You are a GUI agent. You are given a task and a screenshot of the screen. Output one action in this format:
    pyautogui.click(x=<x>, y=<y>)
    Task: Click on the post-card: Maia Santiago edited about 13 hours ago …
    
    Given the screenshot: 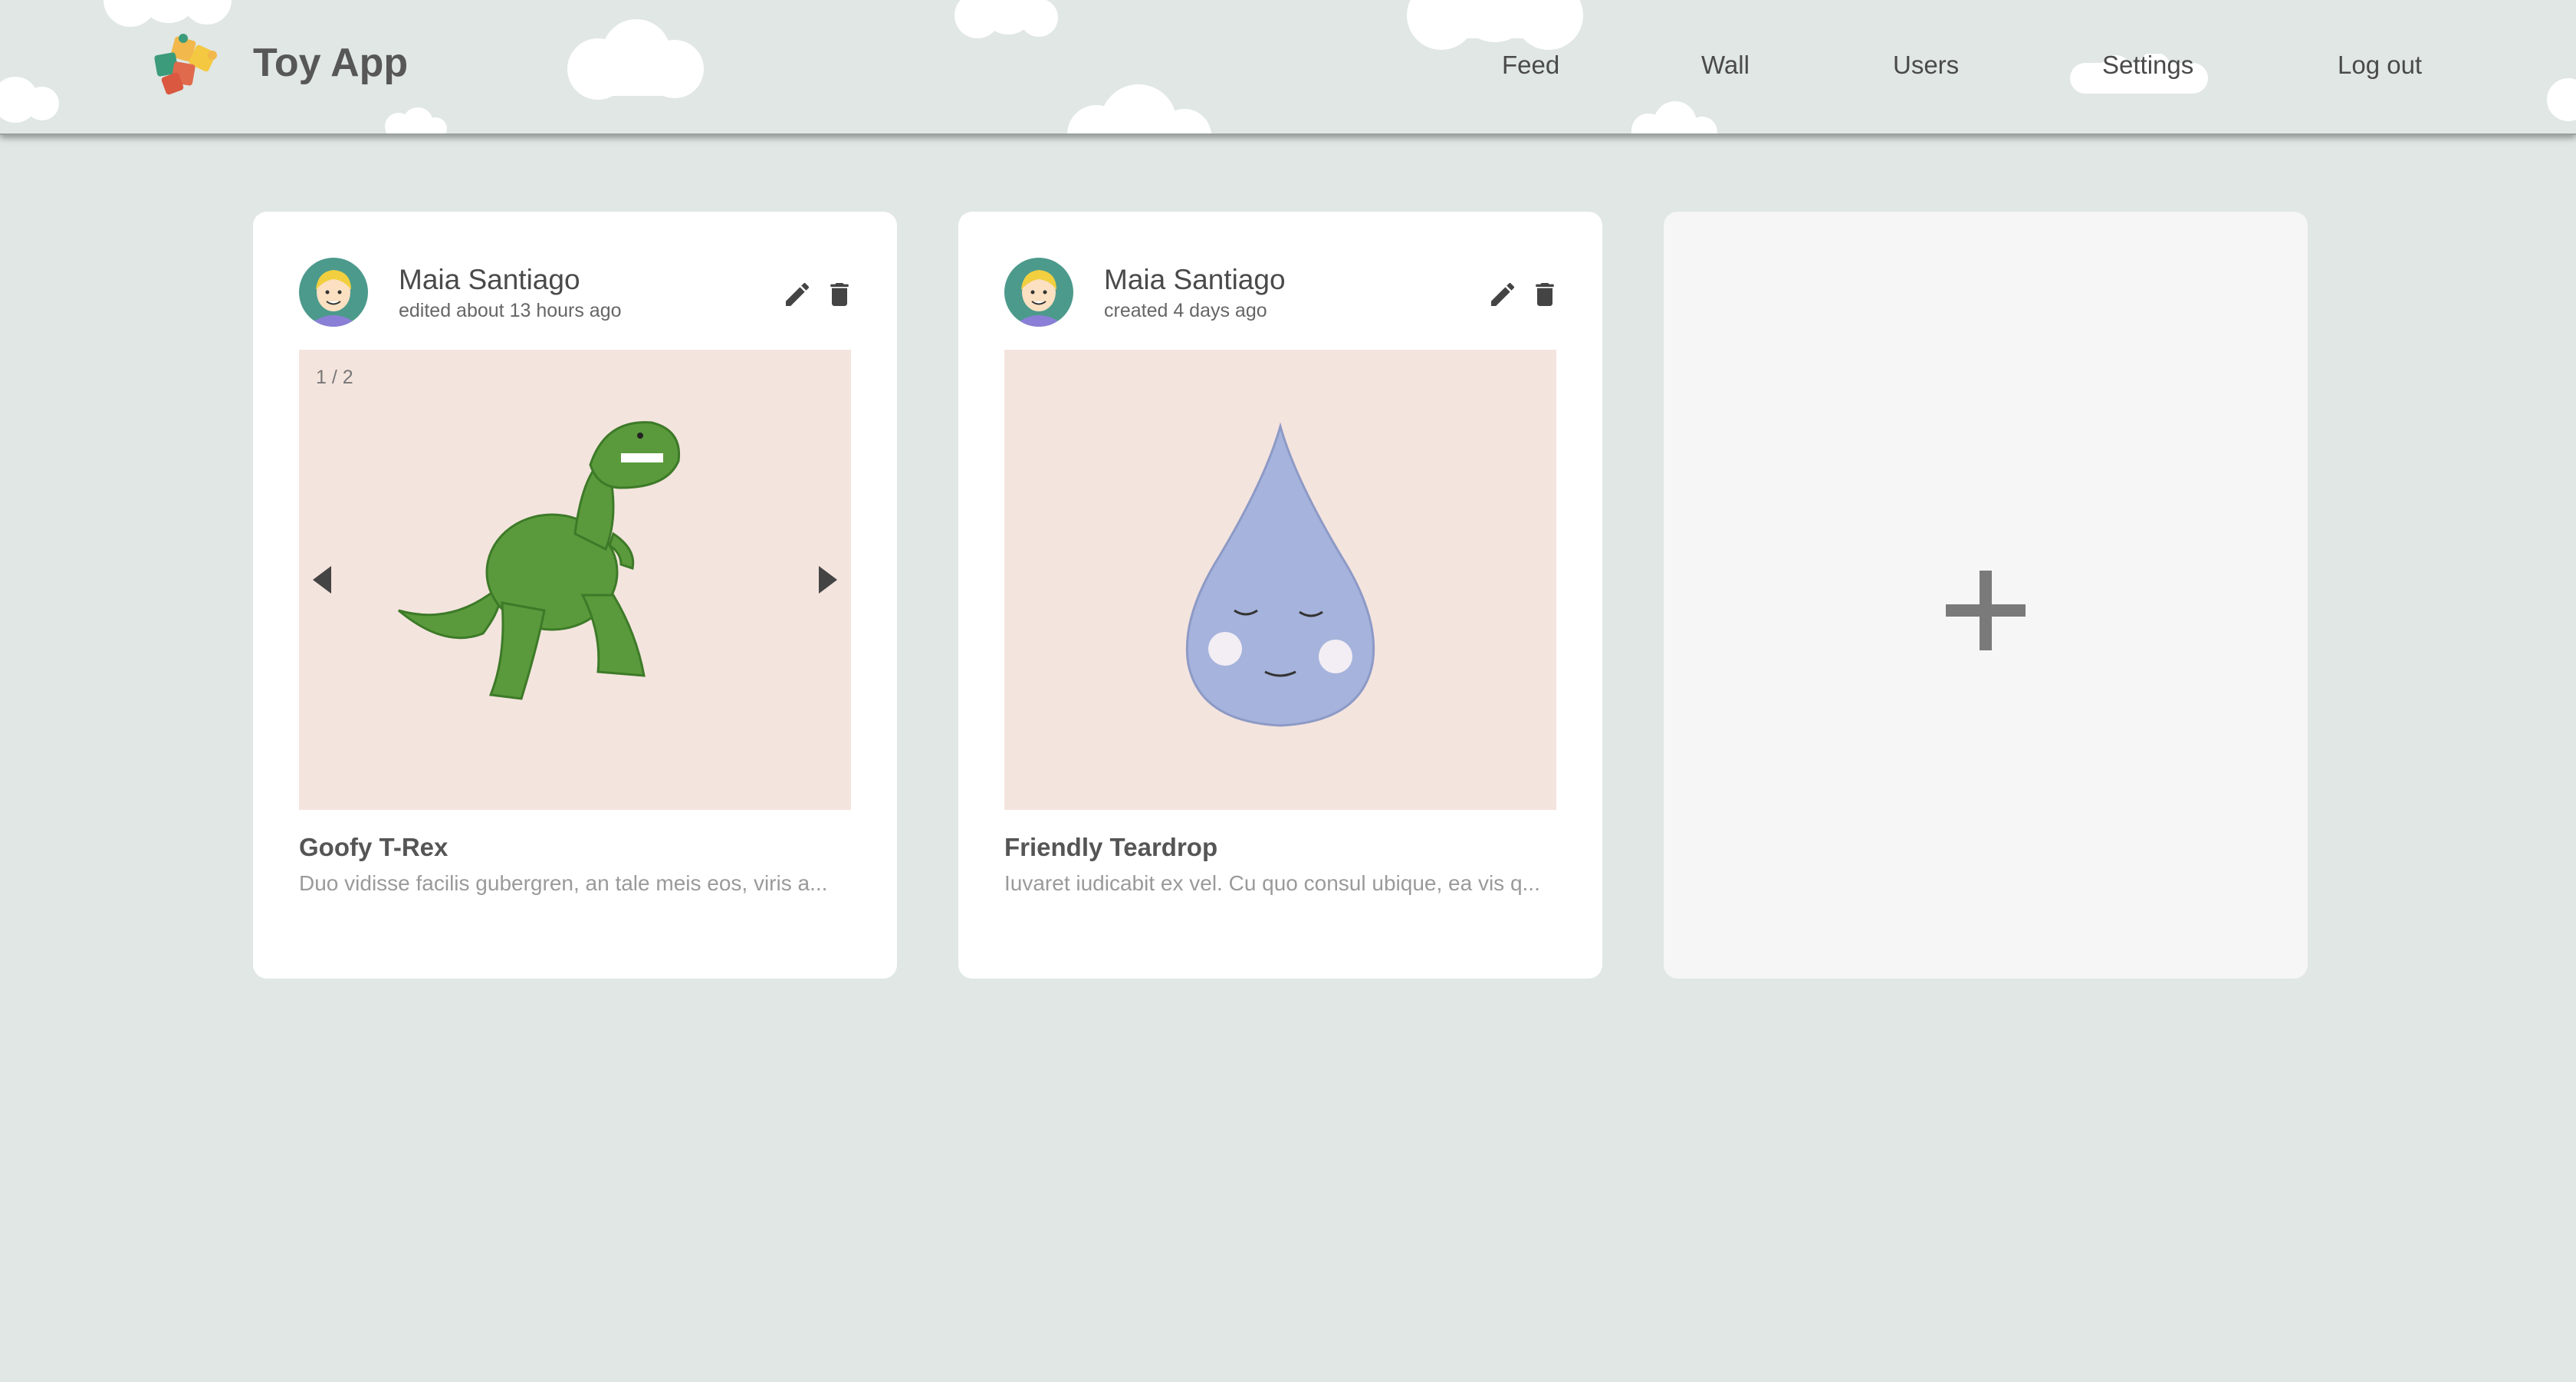 What is the action you would take?
    pyautogui.click(x=575, y=595)
    